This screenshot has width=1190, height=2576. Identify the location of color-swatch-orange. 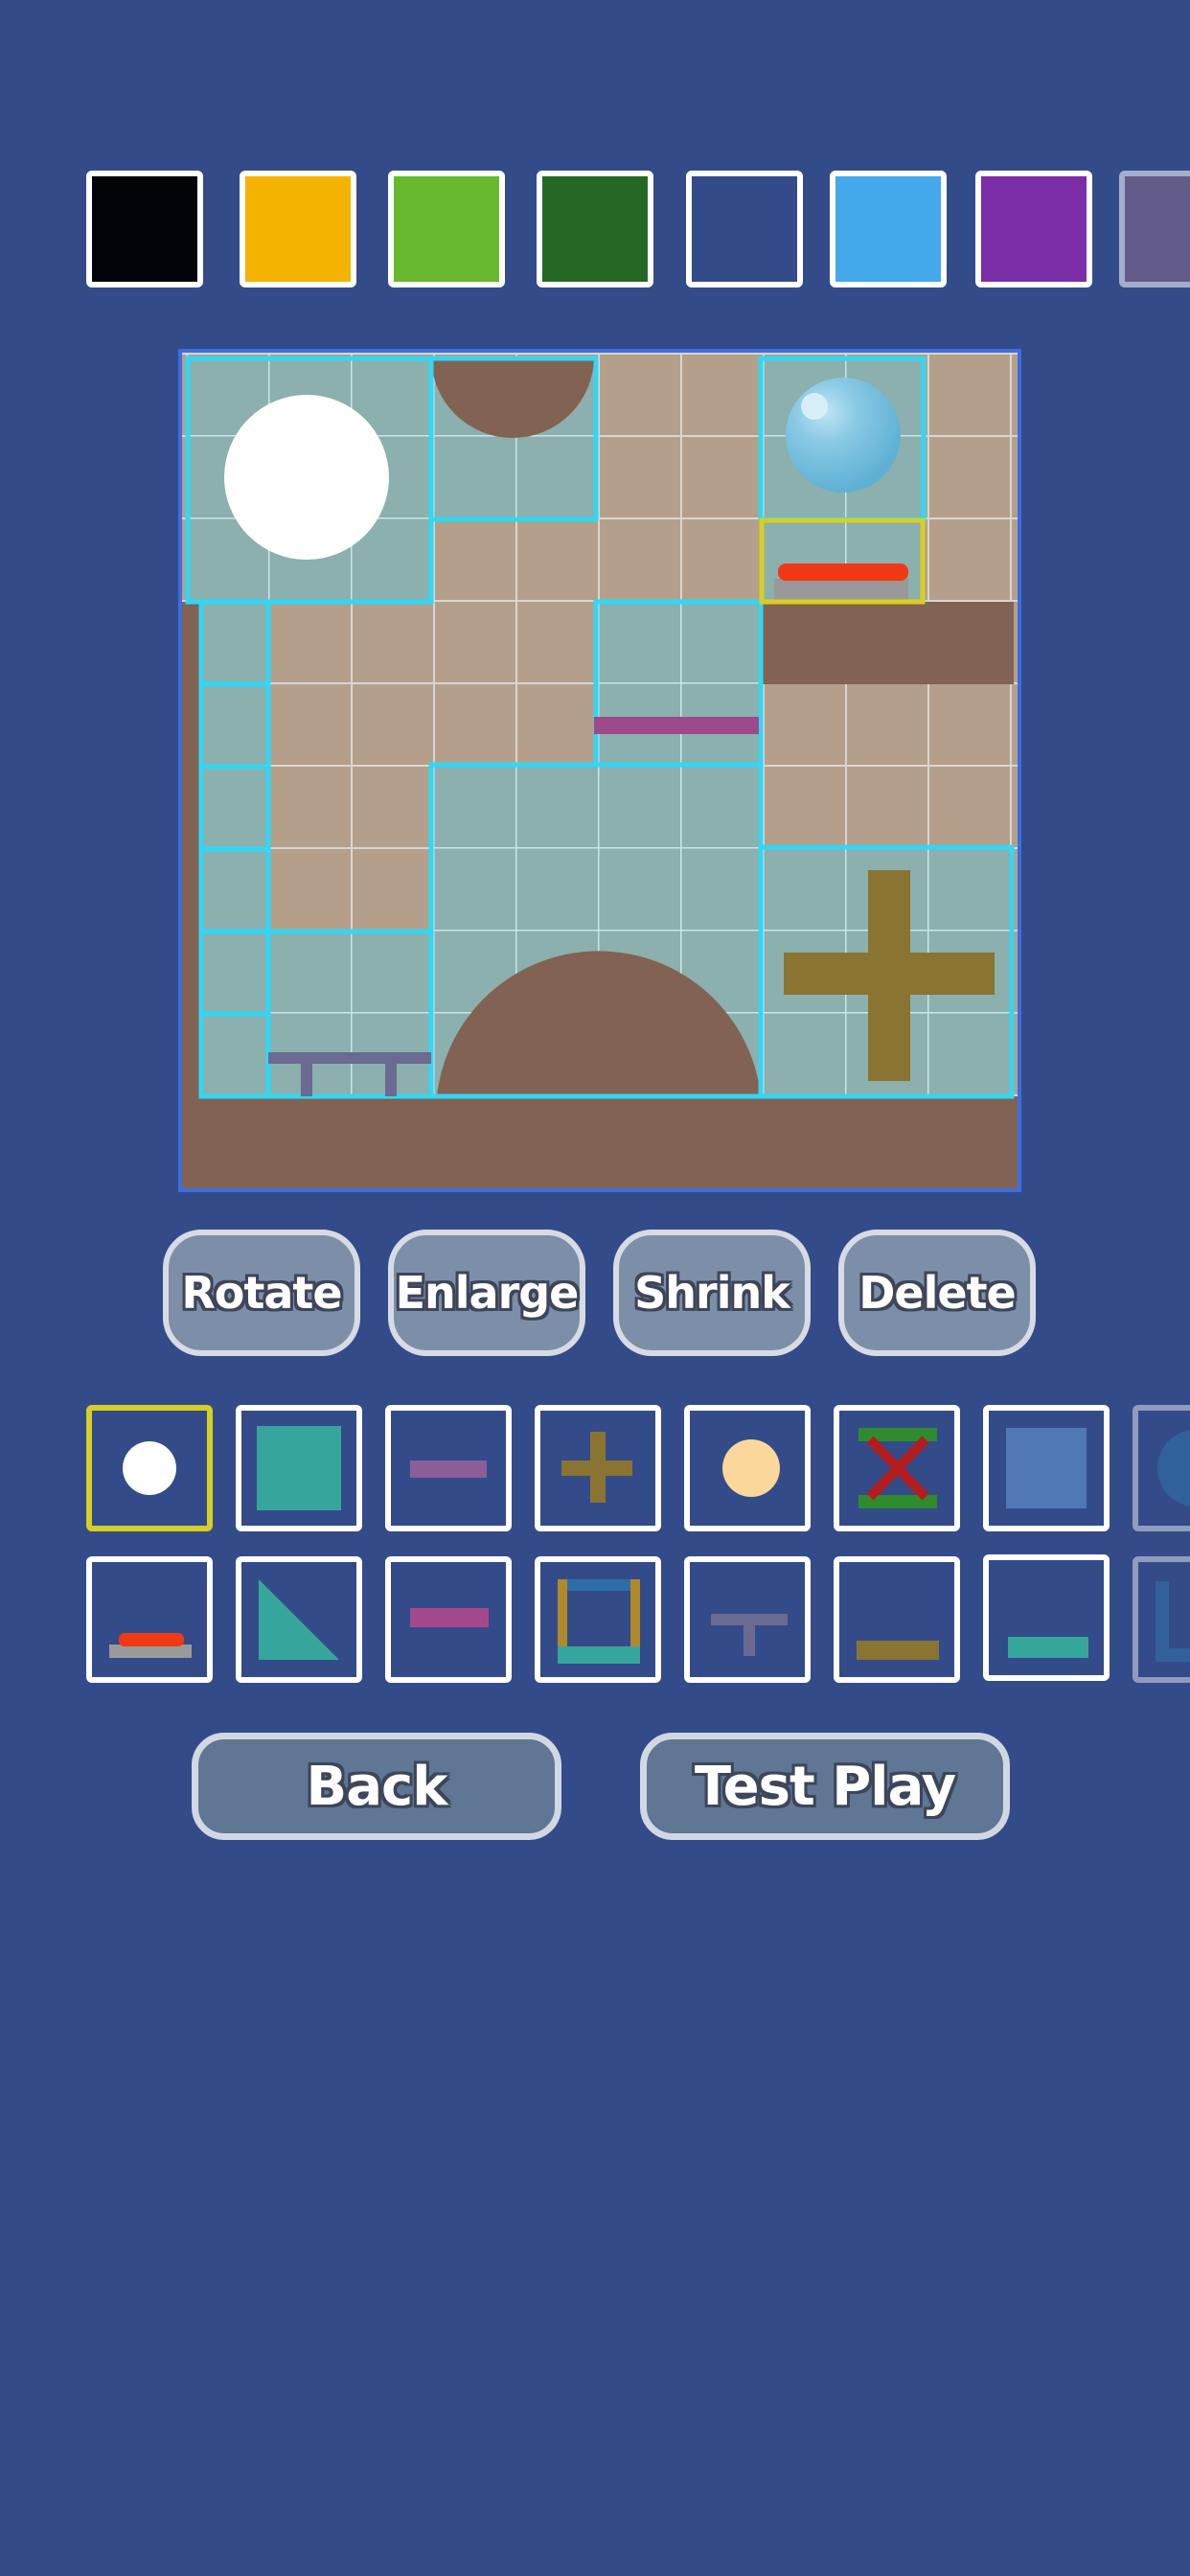
(298, 229).